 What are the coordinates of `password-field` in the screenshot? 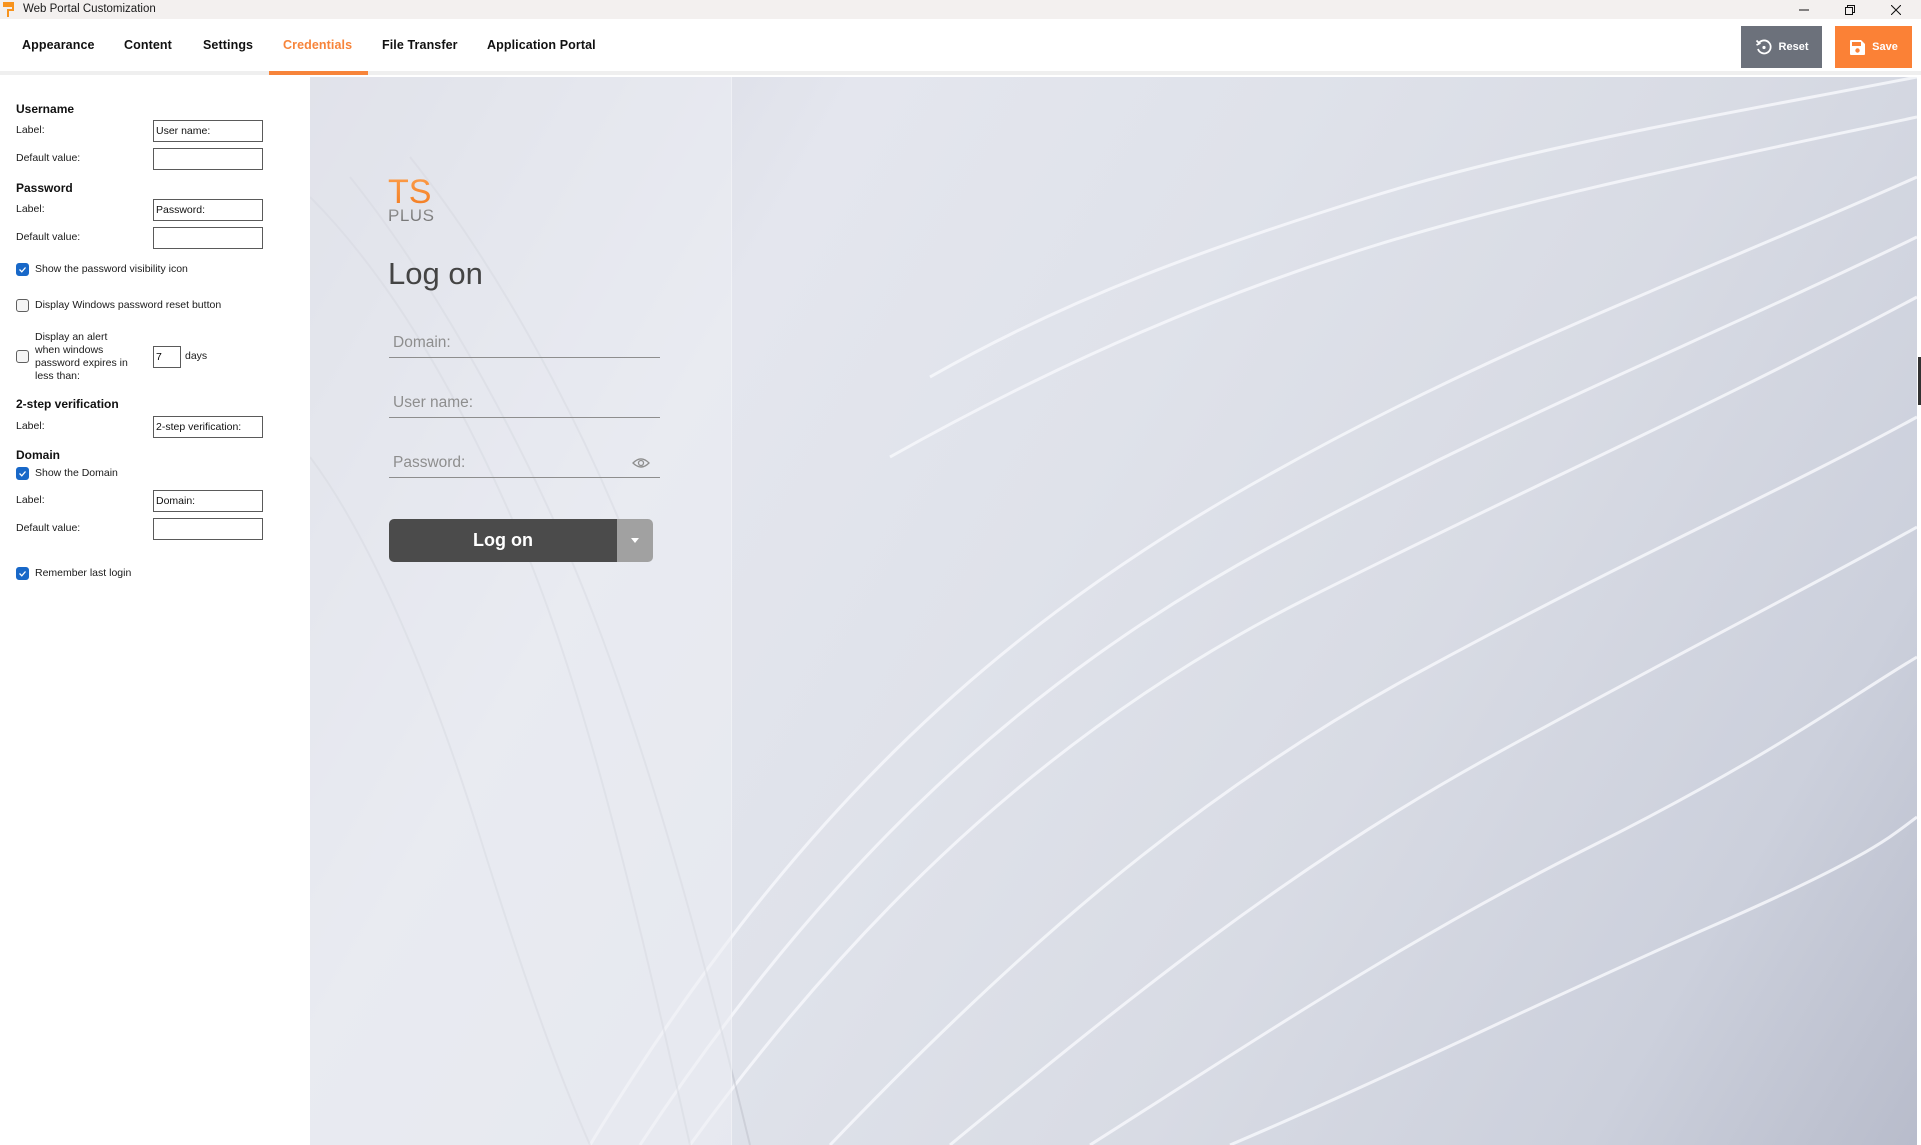 It's located at (524, 463).